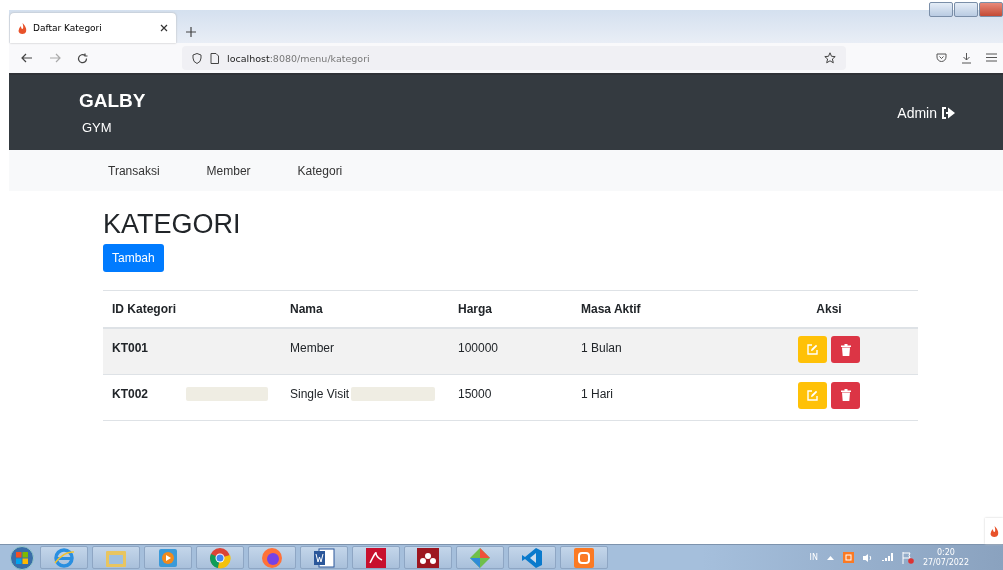  Describe the element at coordinates (130, 393) in the screenshot. I see `table-cell: KT002` at that location.